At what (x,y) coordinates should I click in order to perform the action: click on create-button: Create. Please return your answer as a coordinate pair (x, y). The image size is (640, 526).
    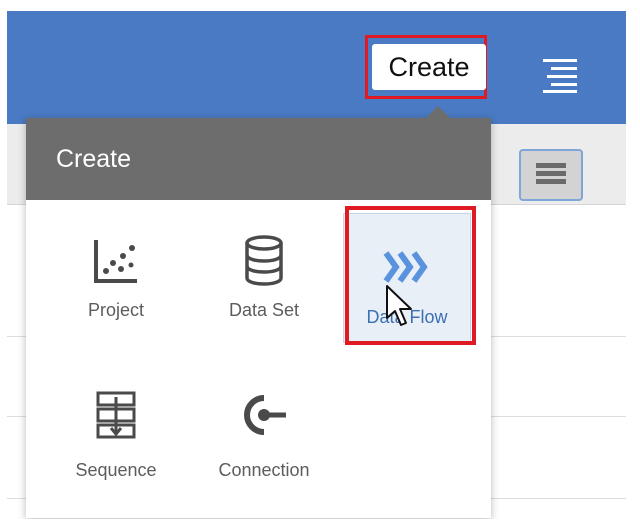
    Looking at the image, I should click on (426, 67).